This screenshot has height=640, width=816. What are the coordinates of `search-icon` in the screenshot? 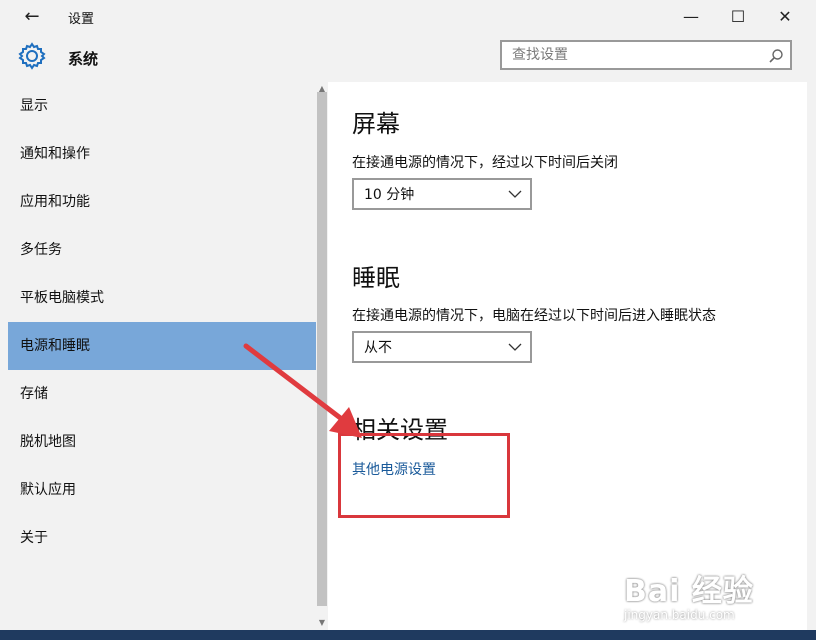 It's located at (776, 56).